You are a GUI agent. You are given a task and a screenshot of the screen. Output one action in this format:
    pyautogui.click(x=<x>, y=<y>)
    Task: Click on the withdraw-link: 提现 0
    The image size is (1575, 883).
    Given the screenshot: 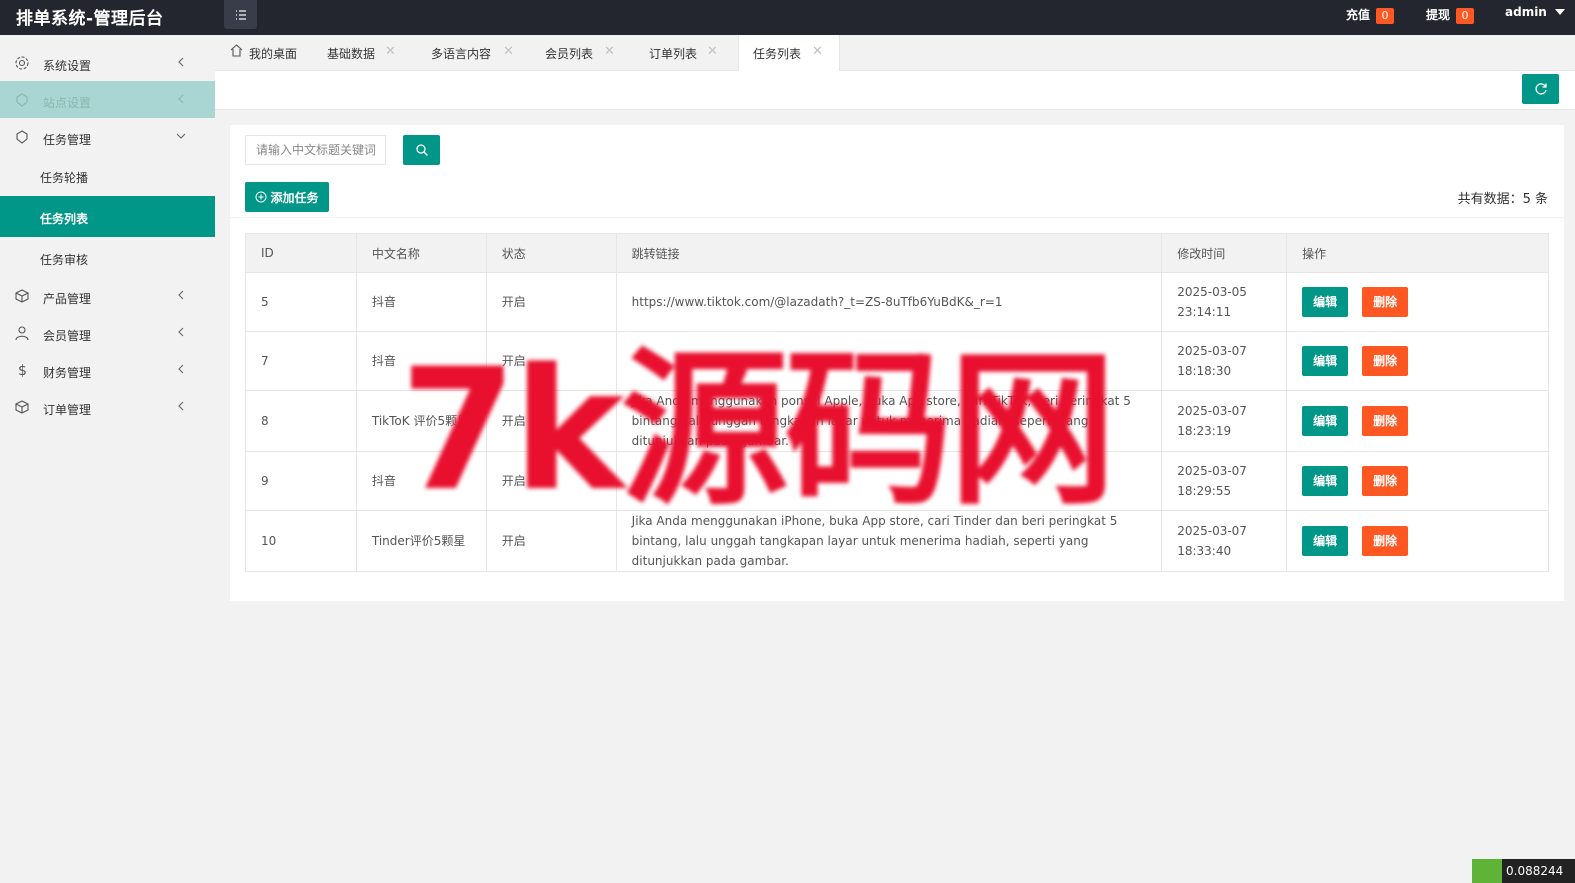 What is the action you would take?
    pyautogui.click(x=1450, y=14)
    